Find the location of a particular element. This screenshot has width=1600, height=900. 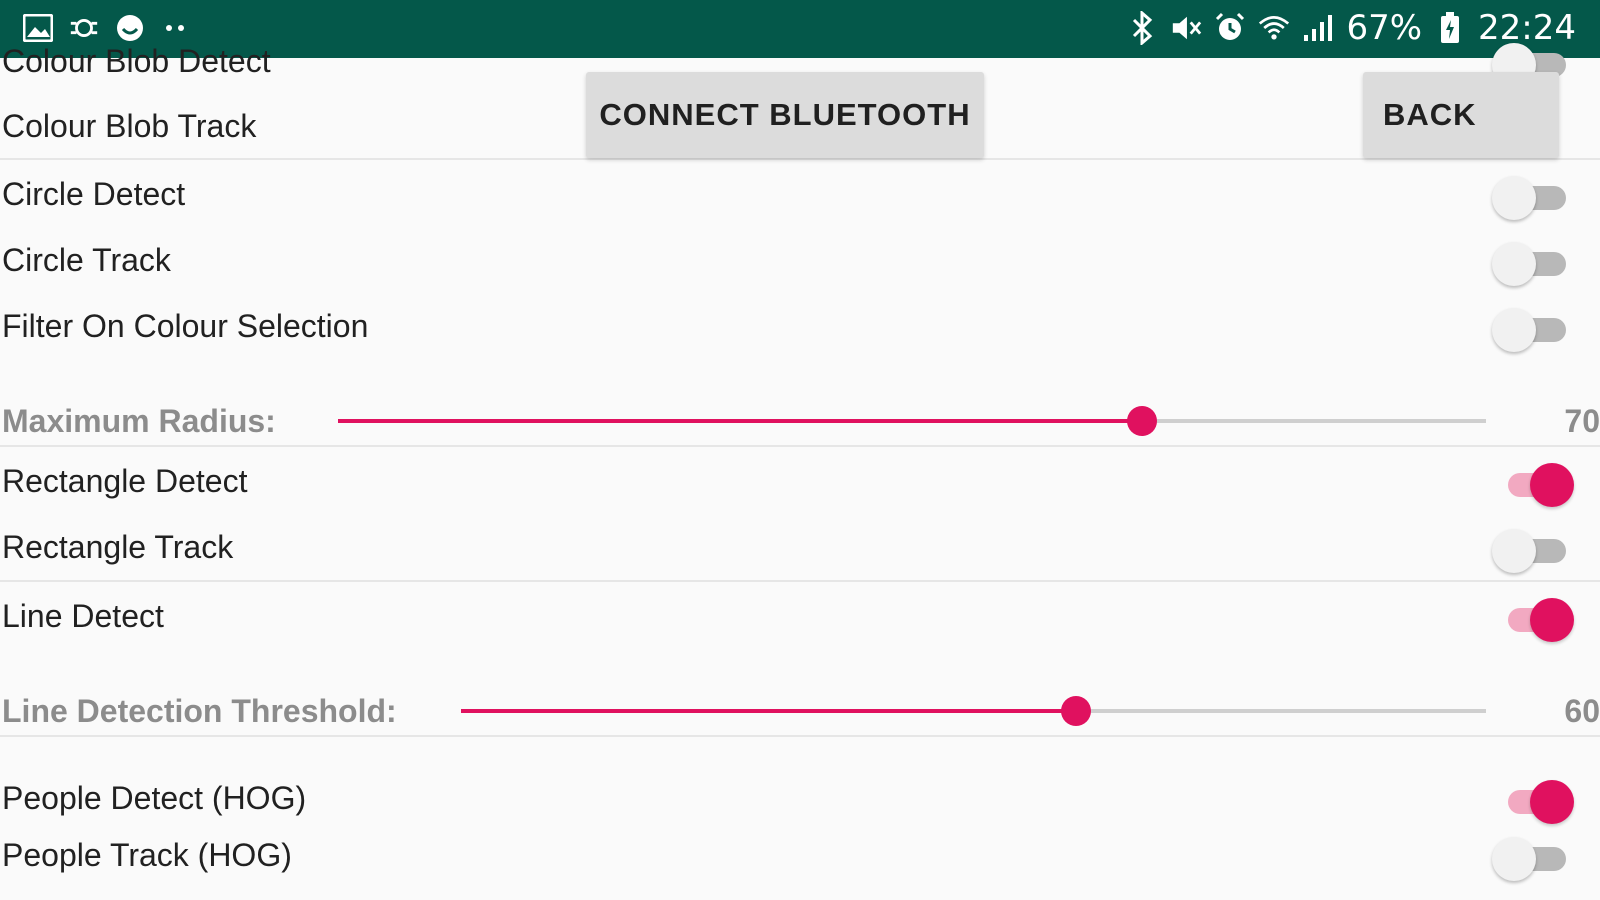

toggle-line-detect is located at coordinates (1533, 620).